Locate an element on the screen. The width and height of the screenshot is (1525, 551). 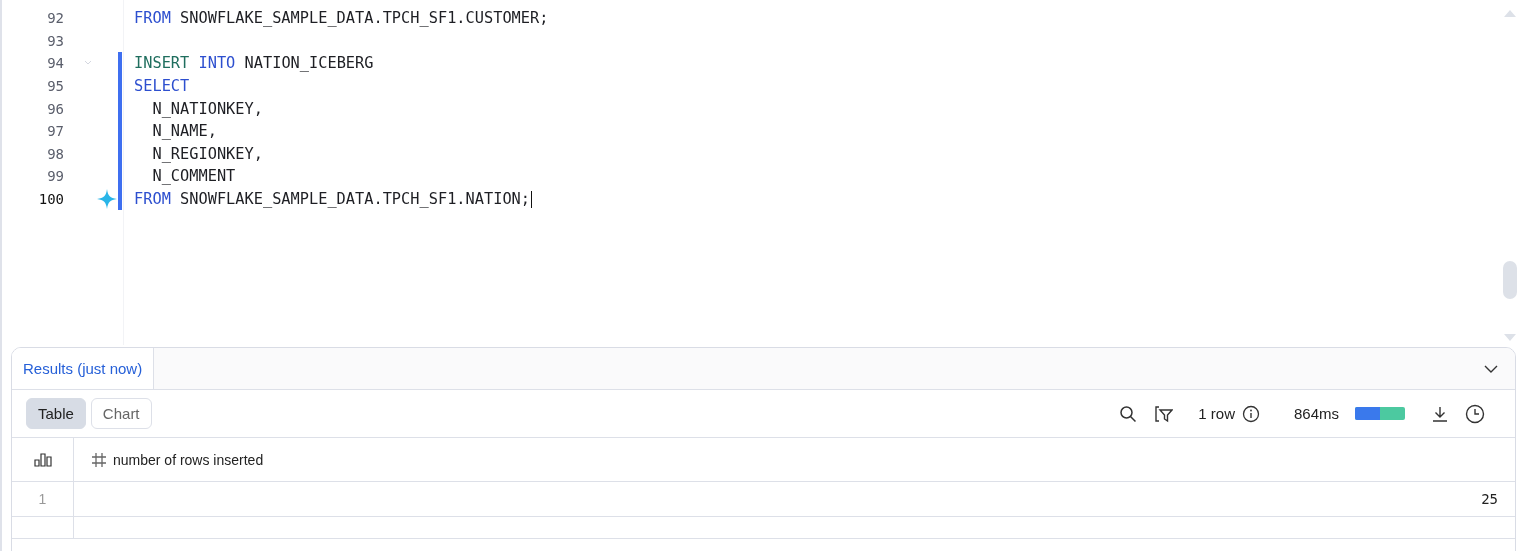
search-icon is located at coordinates (1128, 413).